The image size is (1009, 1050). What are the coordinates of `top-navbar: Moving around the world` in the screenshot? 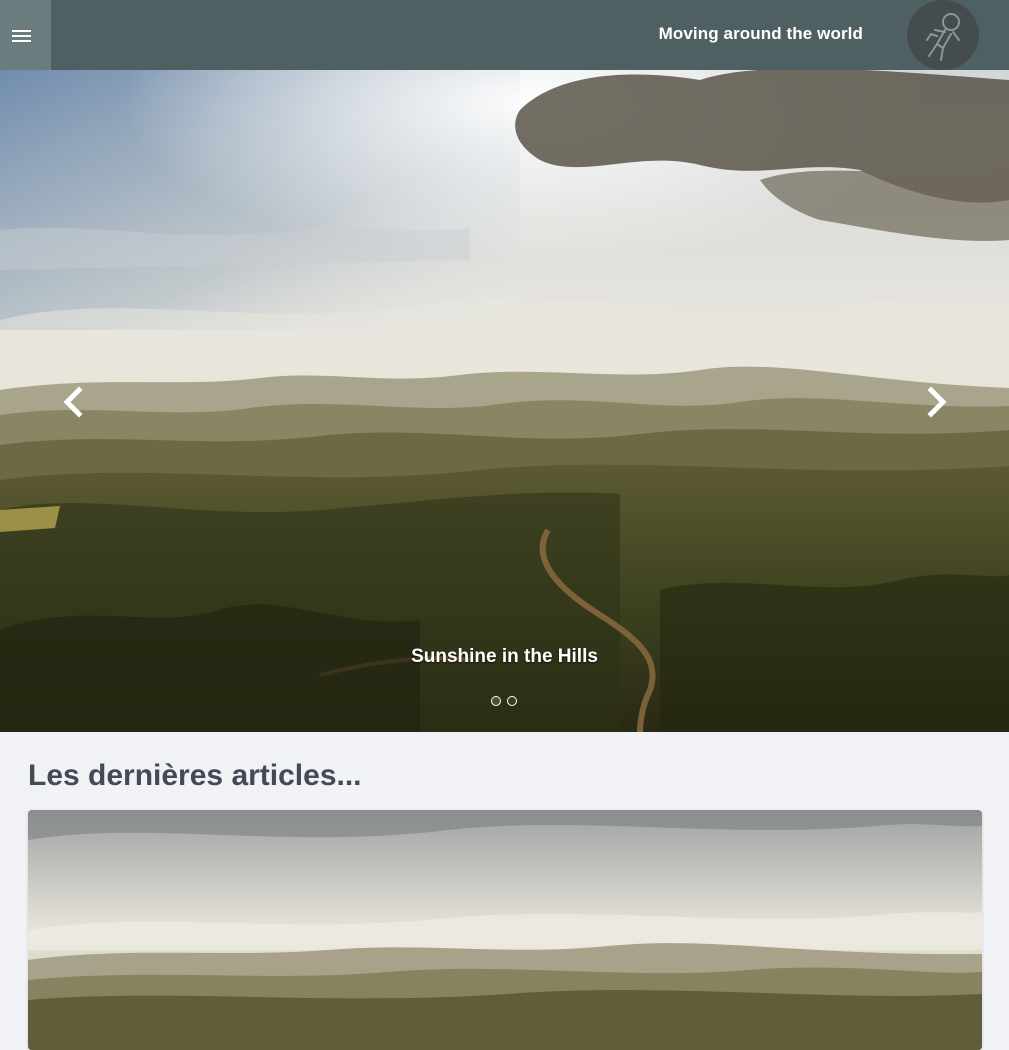 It's located at (504, 35).